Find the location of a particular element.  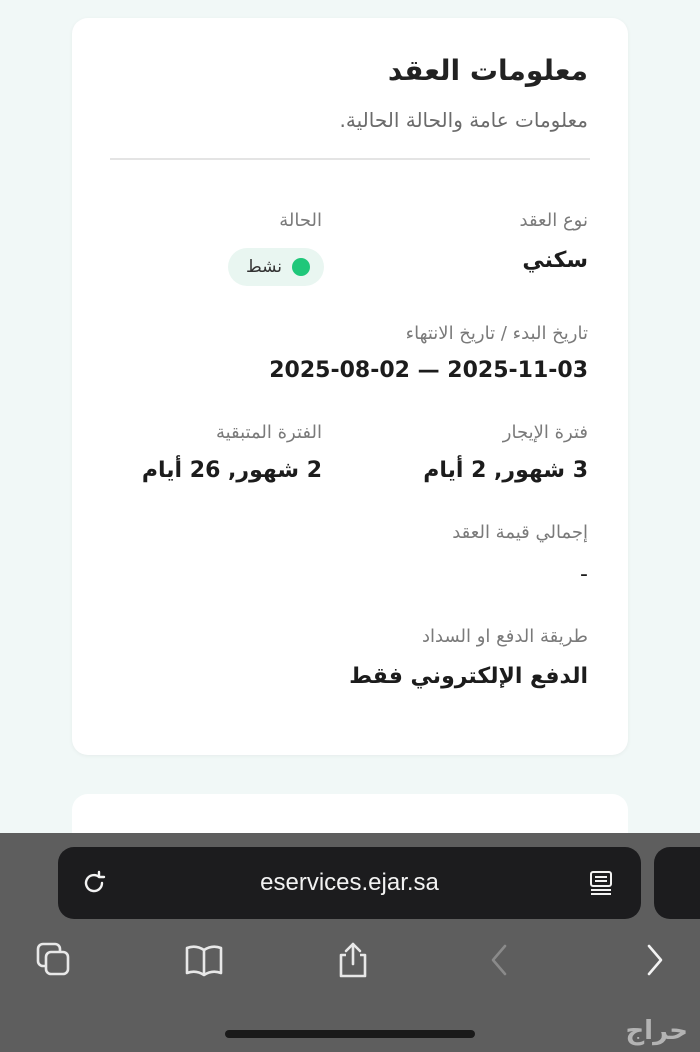

remaining-period-value: 2 شهور, 26 أيام is located at coordinates (231, 470).